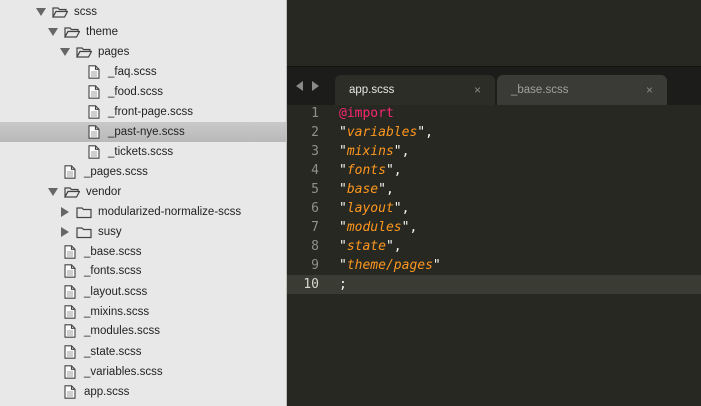 The image size is (701, 406). What do you see at coordinates (494, 132) in the screenshot?
I see `code-line: 2 "variables",` at bounding box center [494, 132].